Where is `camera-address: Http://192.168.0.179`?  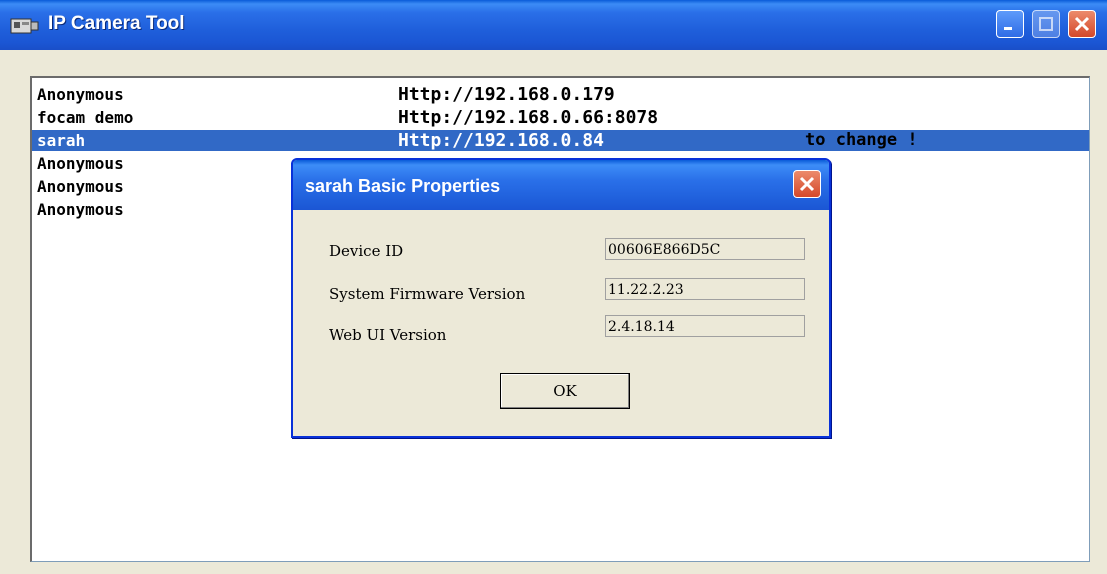
camera-address: Http://192.168.0.179 is located at coordinates (506, 94).